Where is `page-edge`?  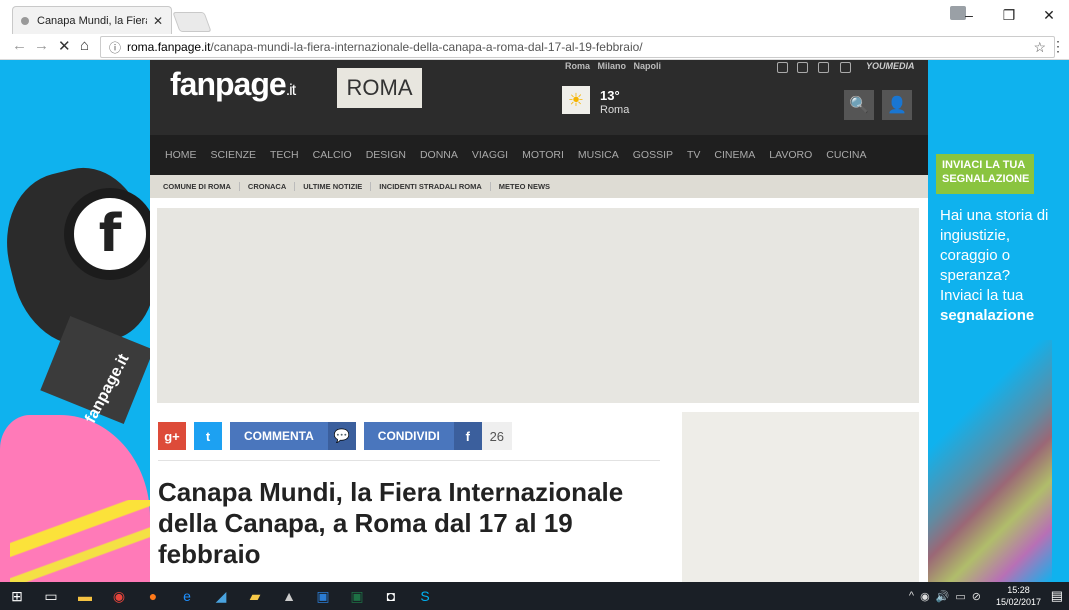
page-edge is located at coordinates (1060, 321).